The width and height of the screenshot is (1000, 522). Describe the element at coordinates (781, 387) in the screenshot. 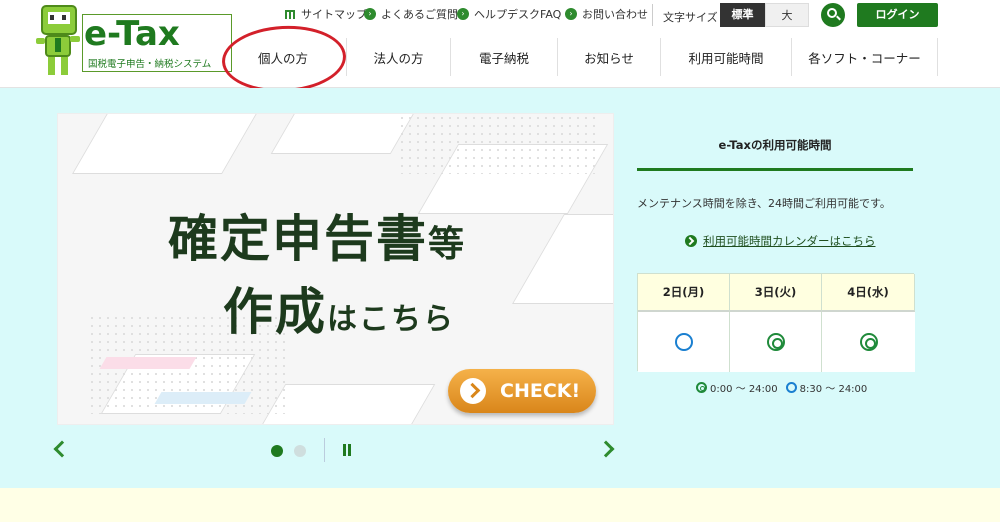

I see `calendar-legend: 0:00 ～ 24:00 8:30 ～ 24:00` at that location.